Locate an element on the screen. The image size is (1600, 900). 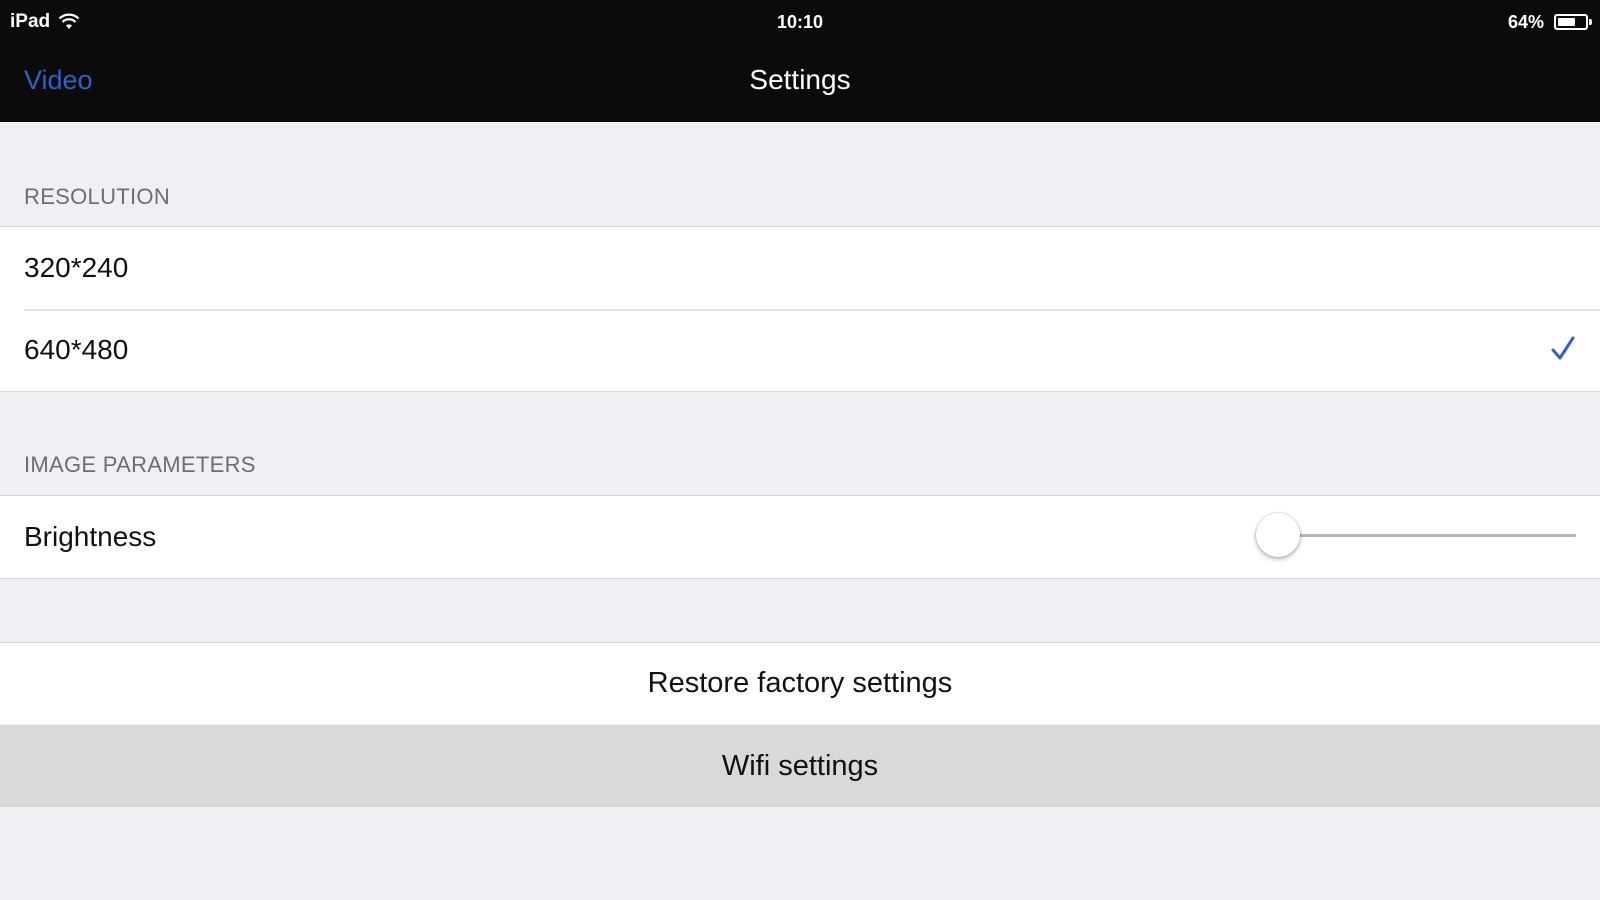
image-parameters-header: IMAGE PARAMETERS is located at coordinates (140, 464).